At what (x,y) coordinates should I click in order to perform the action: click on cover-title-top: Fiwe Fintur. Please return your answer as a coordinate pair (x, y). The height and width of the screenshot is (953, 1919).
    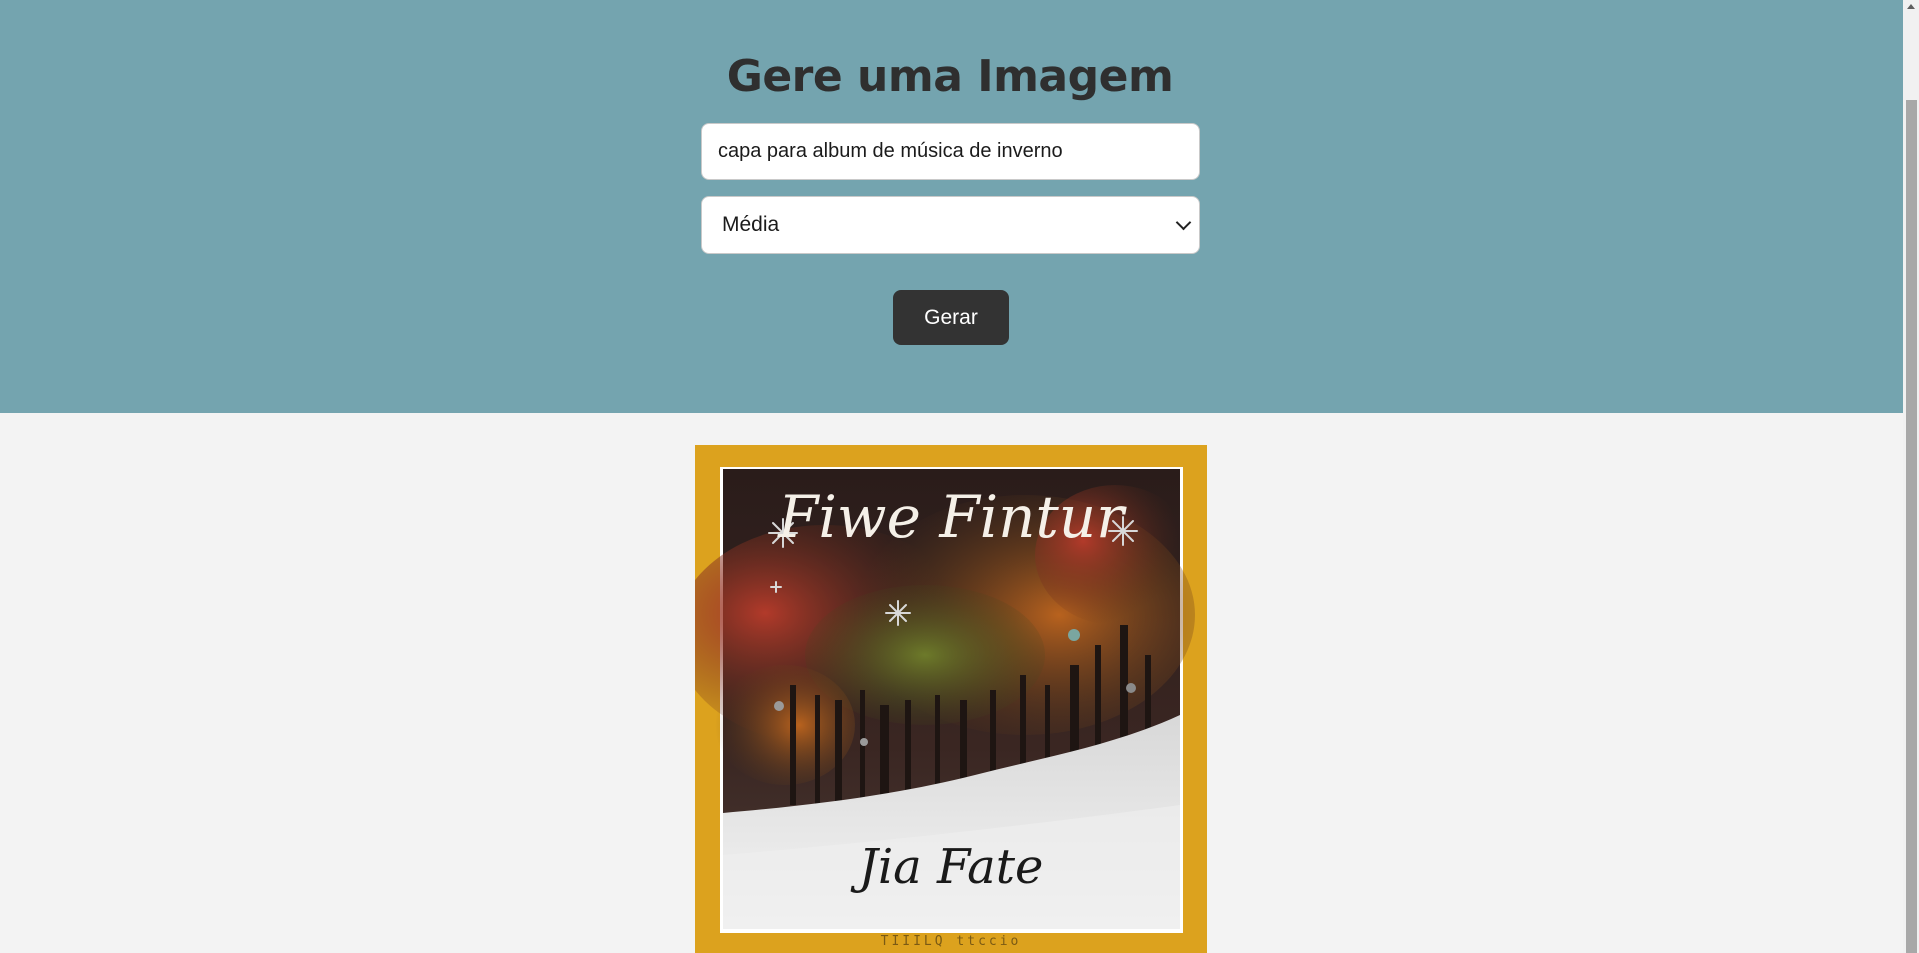
    Looking at the image, I should click on (952, 517).